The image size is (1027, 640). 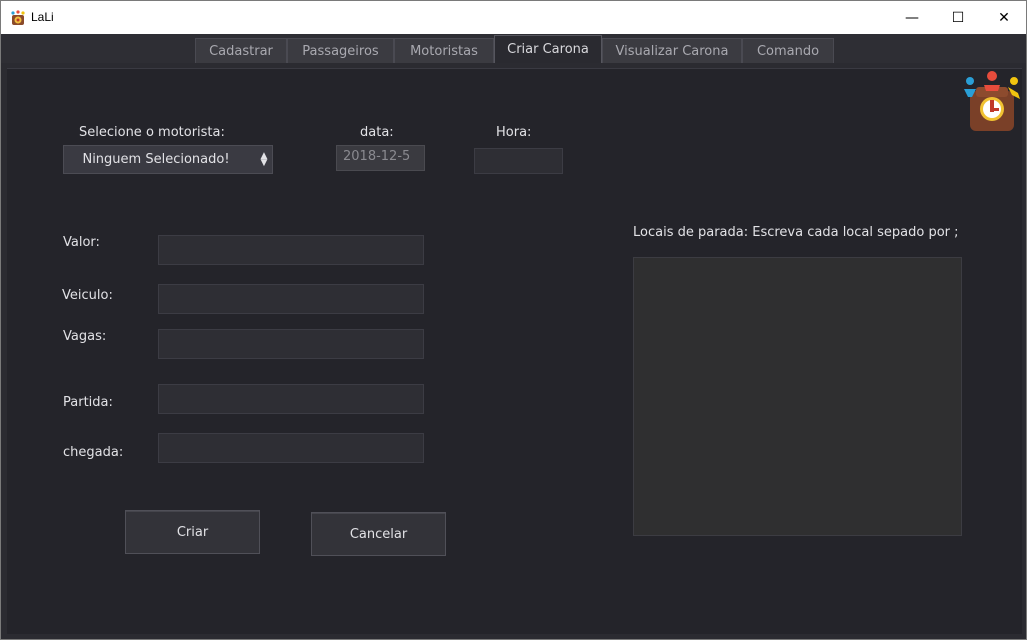 I want to click on maximize-button: ☐, so click(x=958, y=17).